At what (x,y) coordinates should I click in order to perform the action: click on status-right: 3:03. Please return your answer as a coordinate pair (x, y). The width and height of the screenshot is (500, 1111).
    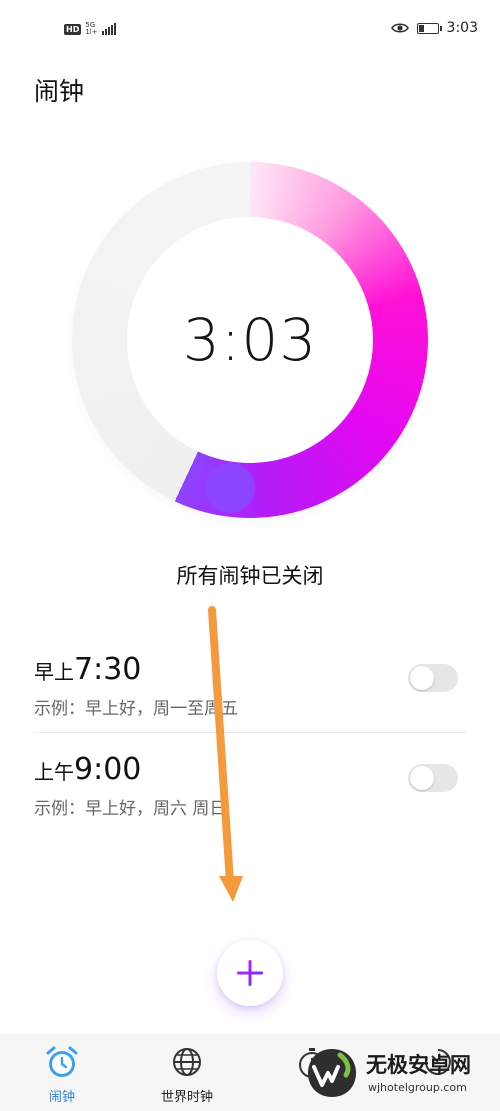
    Looking at the image, I should click on (434, 28).